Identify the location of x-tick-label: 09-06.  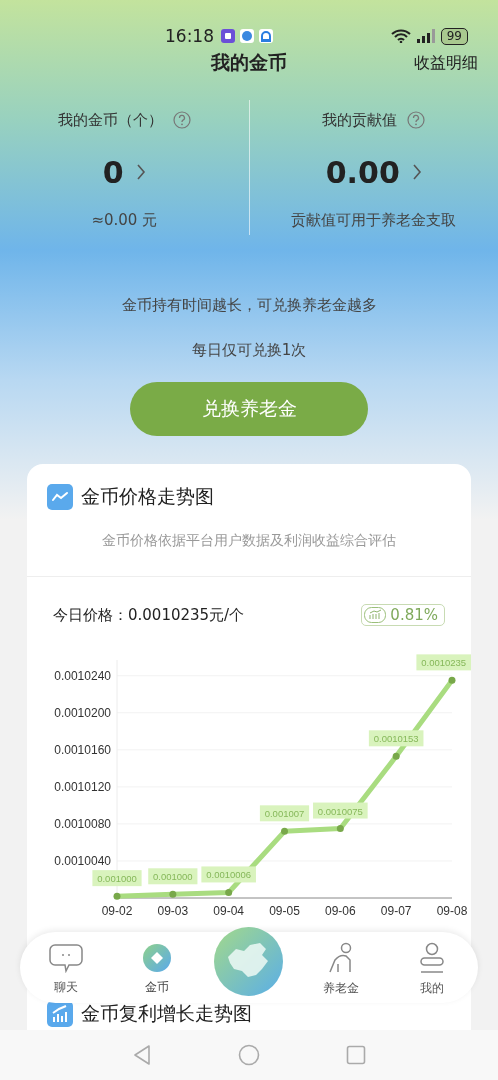
(340, 911).